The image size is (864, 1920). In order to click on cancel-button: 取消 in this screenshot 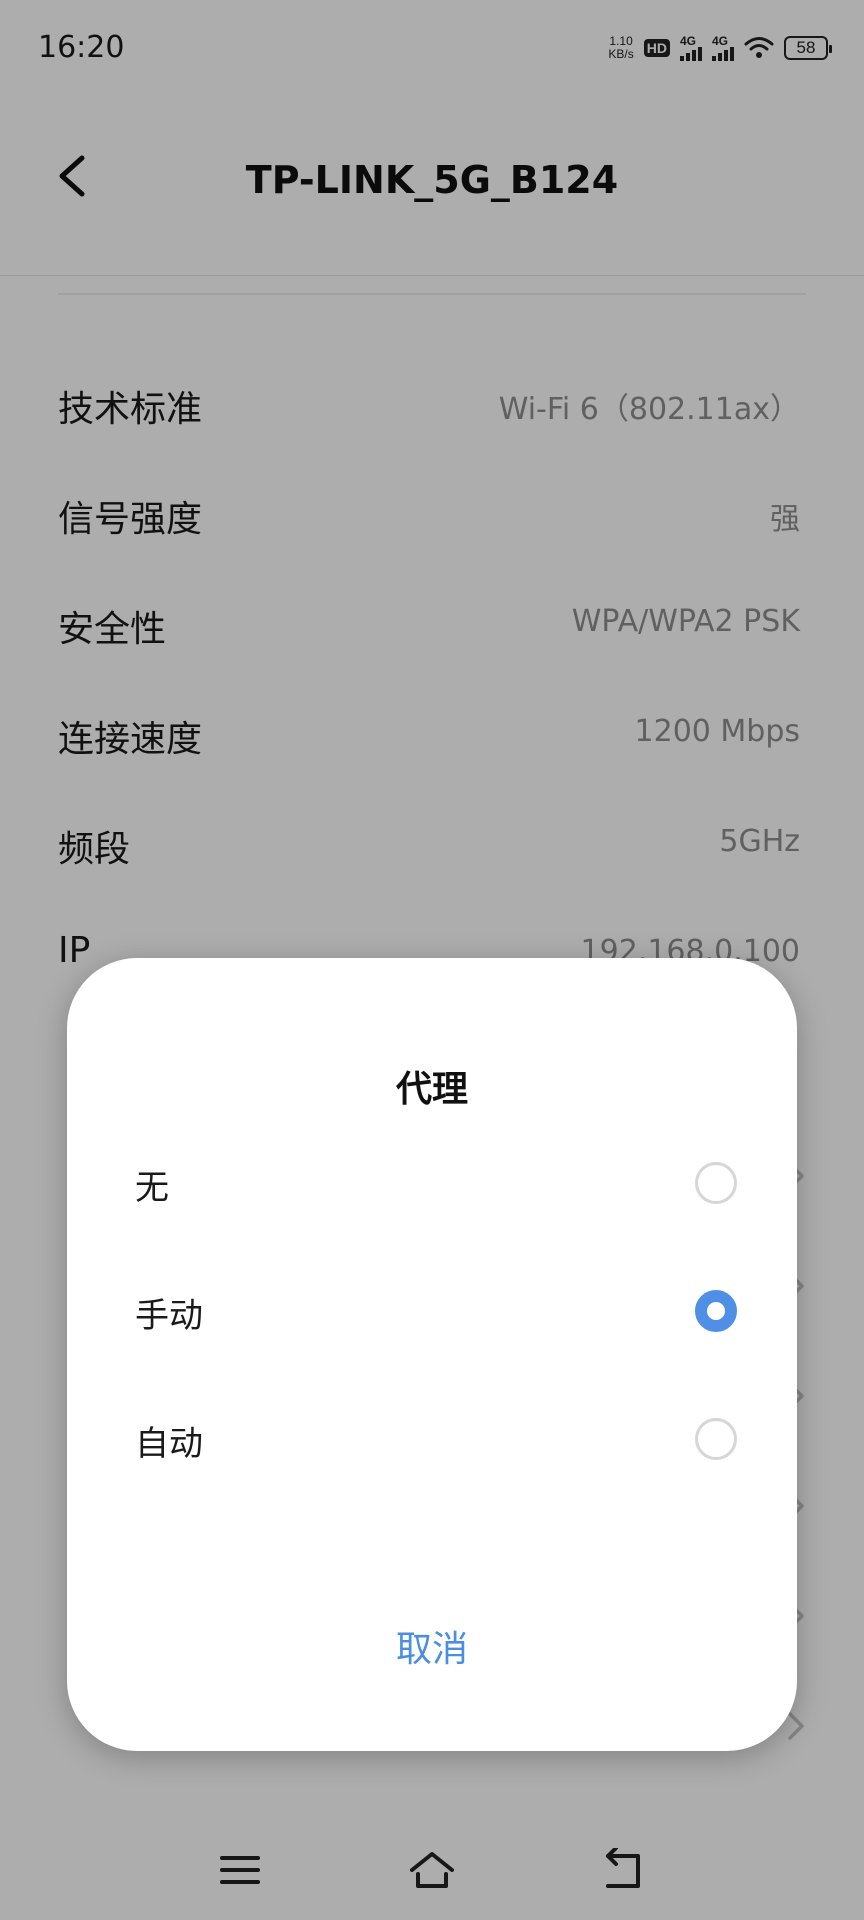, I will do `click(432, 1646)`.